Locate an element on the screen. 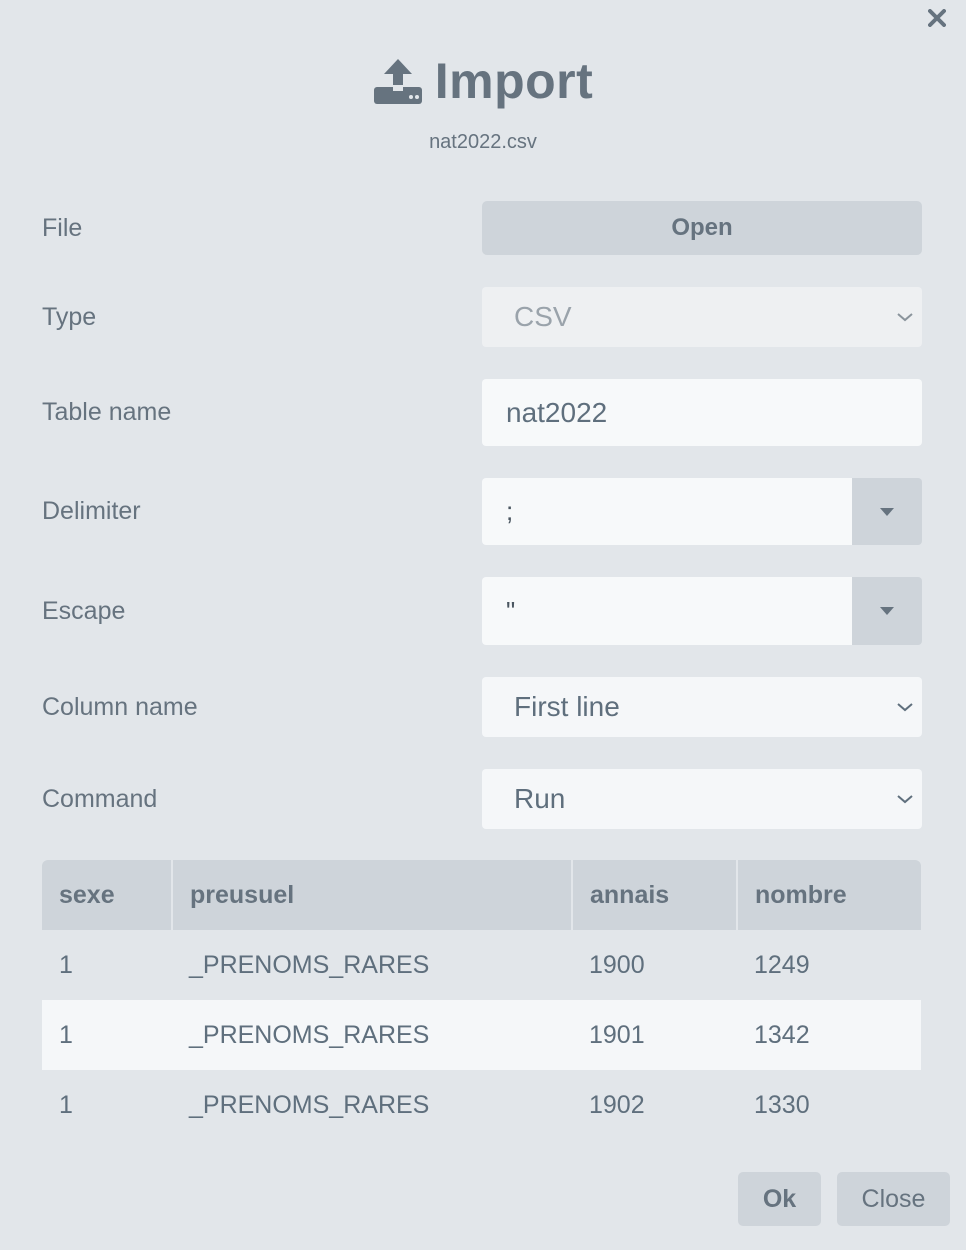 Image resolution: width=966 pixels, height=1250 pixels. ok-button: Ok is located at coordinates (779, 1199).